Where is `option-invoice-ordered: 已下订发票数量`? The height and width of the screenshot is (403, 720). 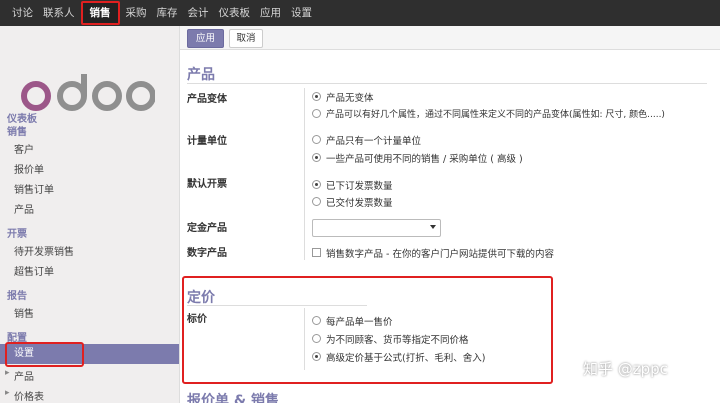
option-invoice-ordered: 已下订发票数量 is located at coordinates (359, 186).